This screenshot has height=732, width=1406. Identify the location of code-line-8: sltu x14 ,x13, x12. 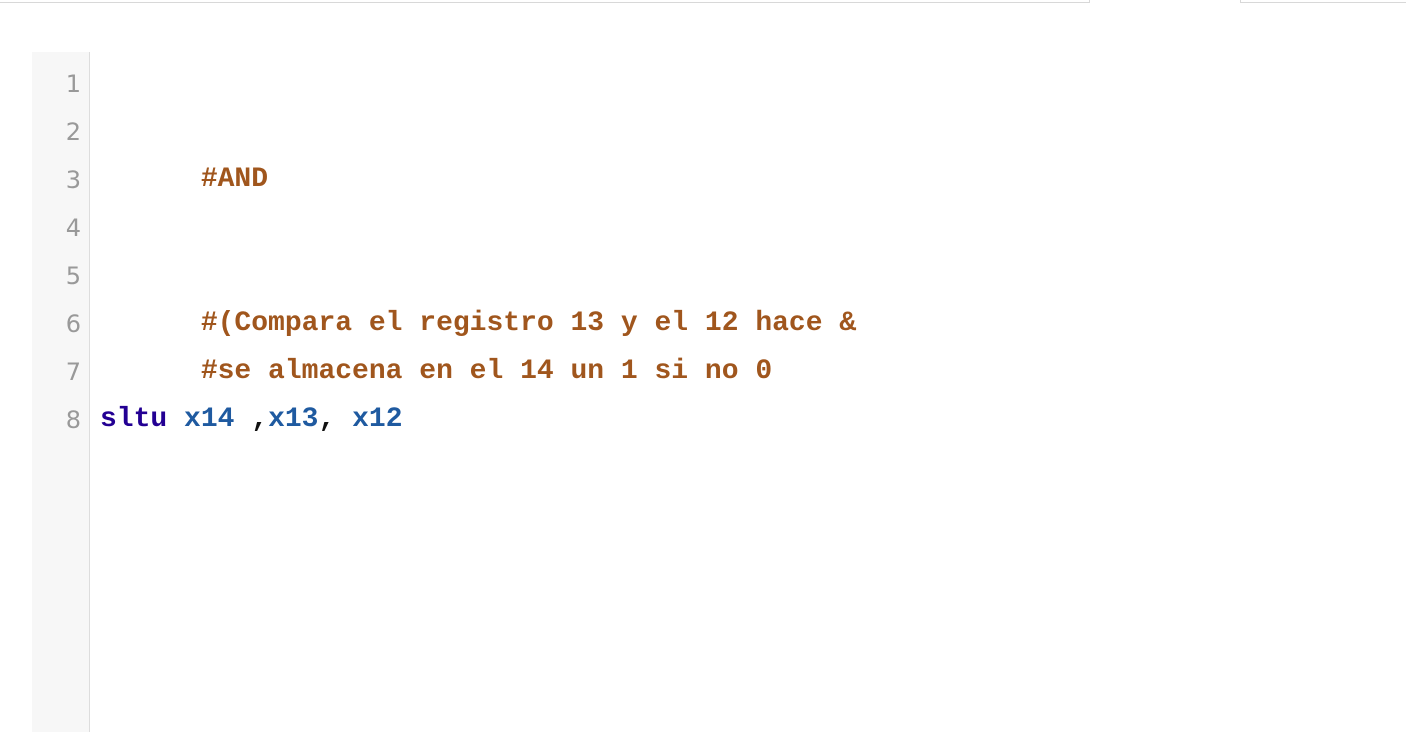
(251, 420).